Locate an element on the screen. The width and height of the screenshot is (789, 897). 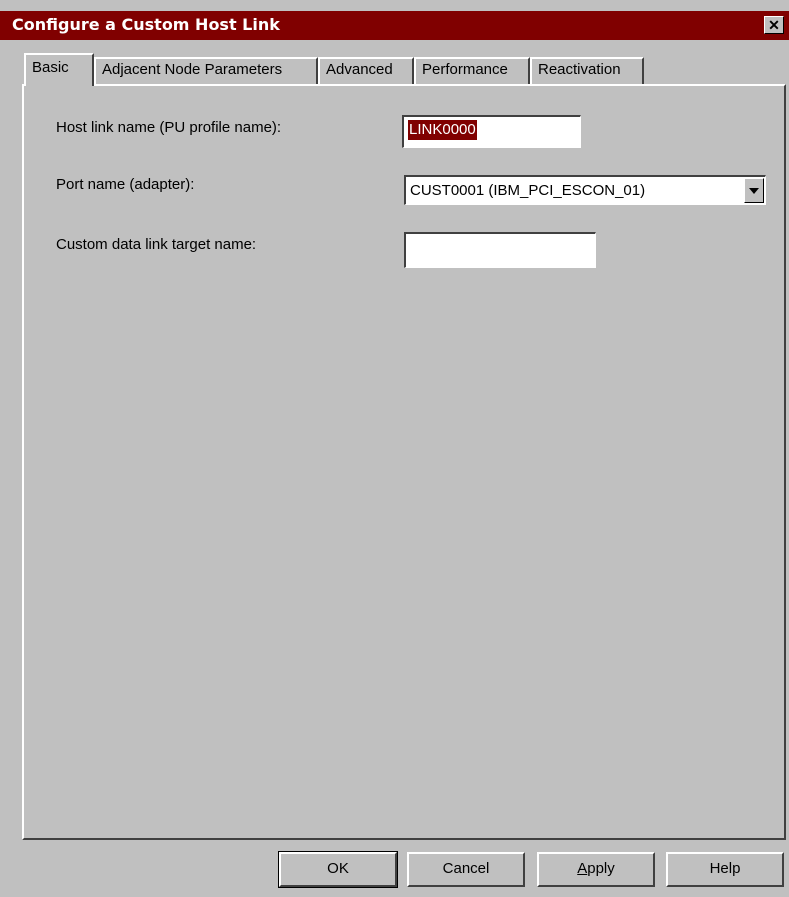
host-link-name-label: Host link name (PU profile name): is located at coordinates (169, 127).